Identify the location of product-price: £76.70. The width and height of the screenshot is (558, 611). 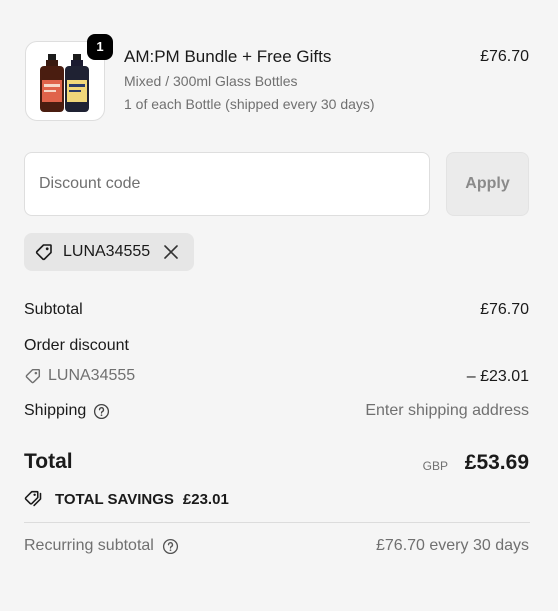
(504, 56).